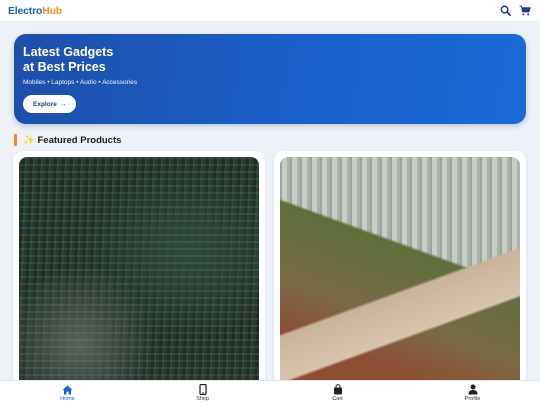  I want to click on explore-button: Explore →, so click(50, 104).